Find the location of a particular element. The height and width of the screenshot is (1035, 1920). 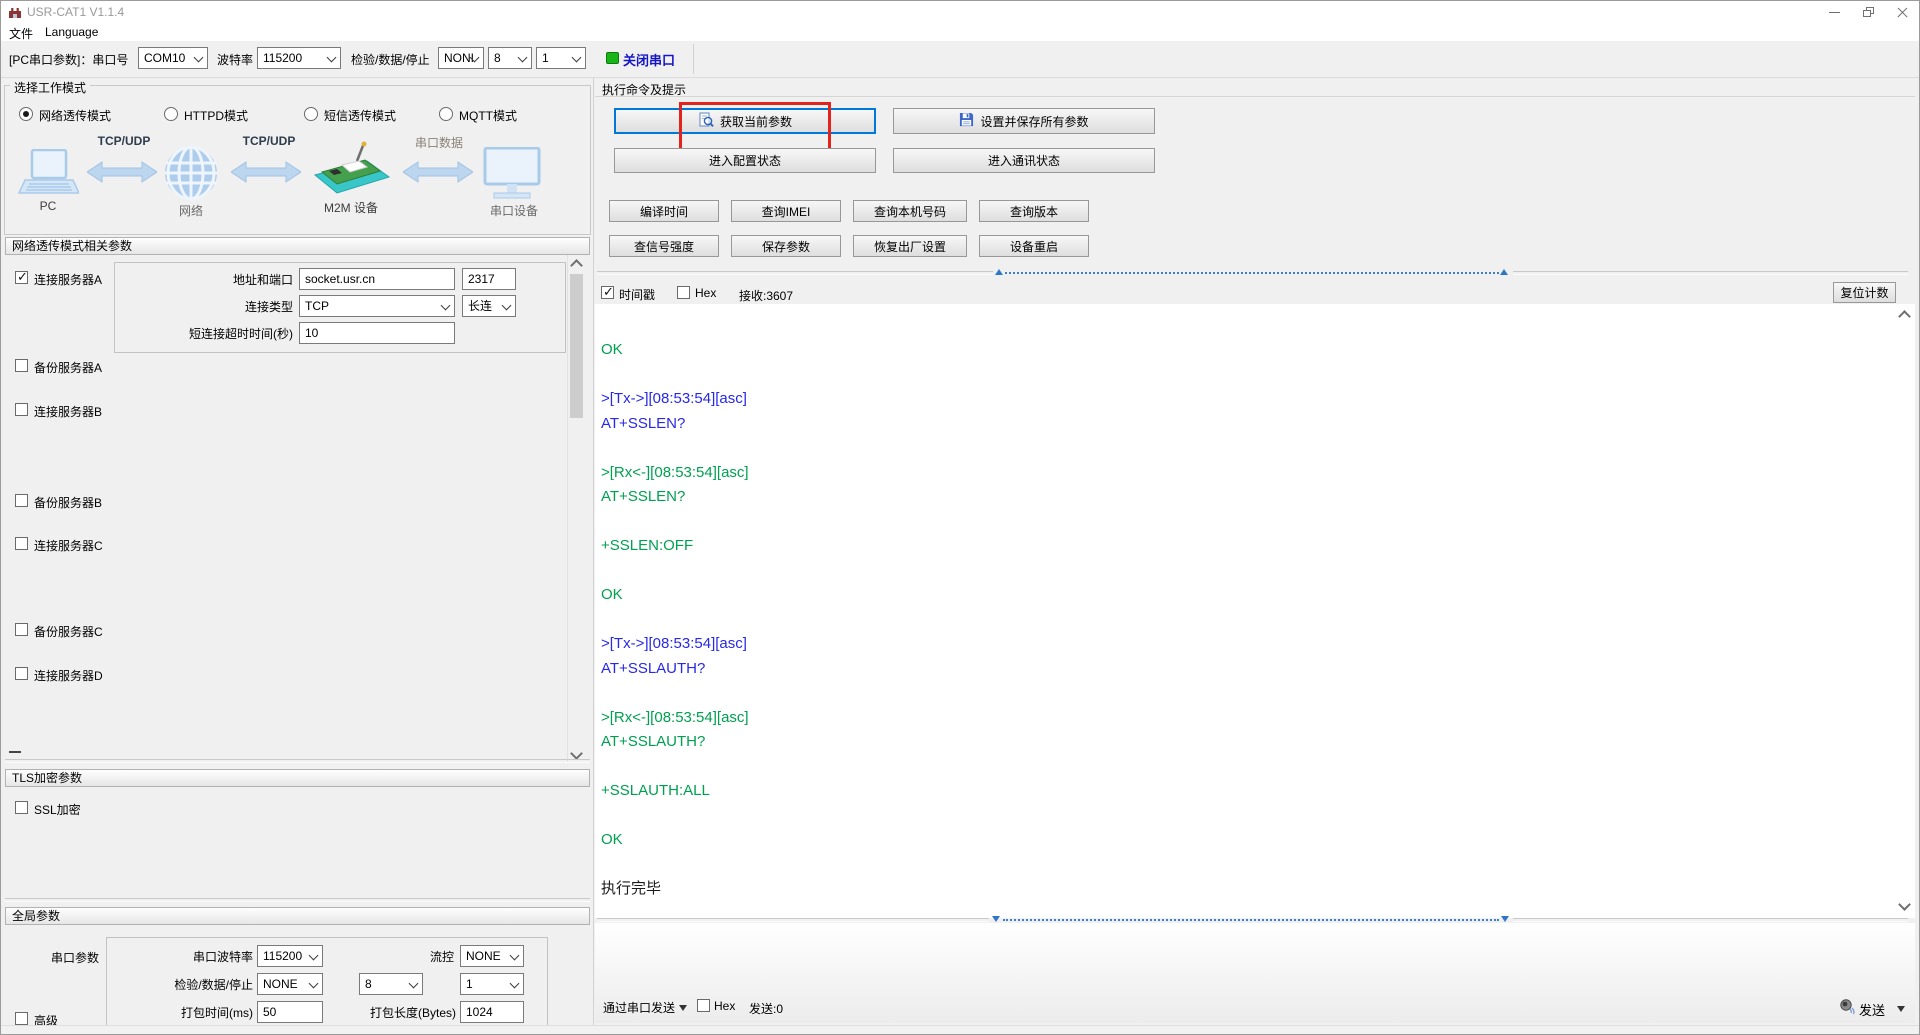

factory-reset-button: 恢复出厂设置 is located at coordinates (910, 246).